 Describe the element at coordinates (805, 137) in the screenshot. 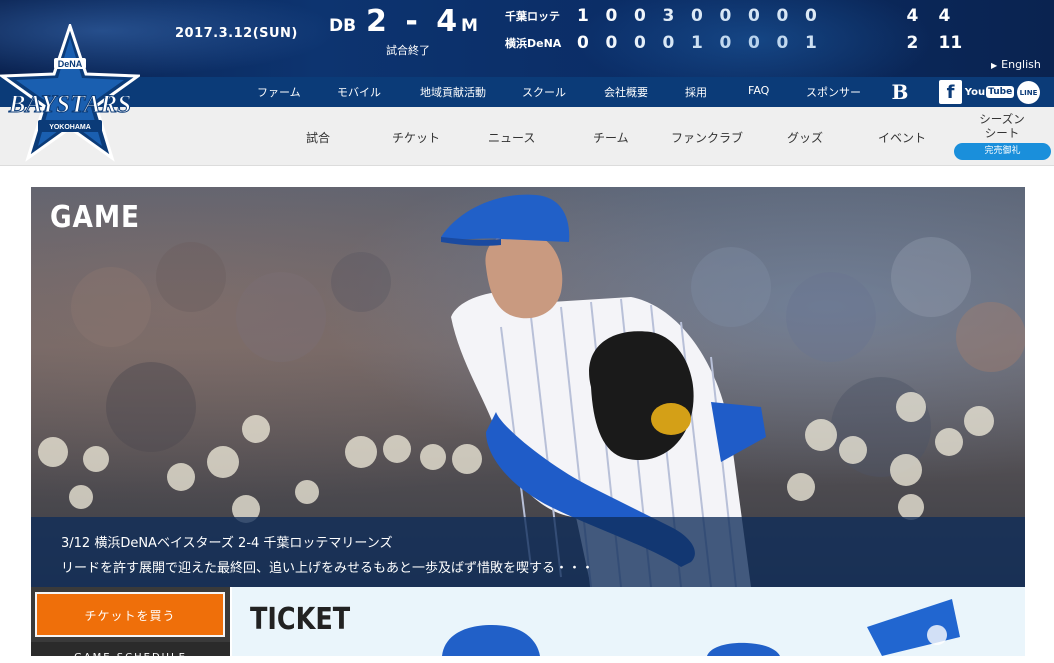

I see `nav-item-goods: グッズ` at that location.